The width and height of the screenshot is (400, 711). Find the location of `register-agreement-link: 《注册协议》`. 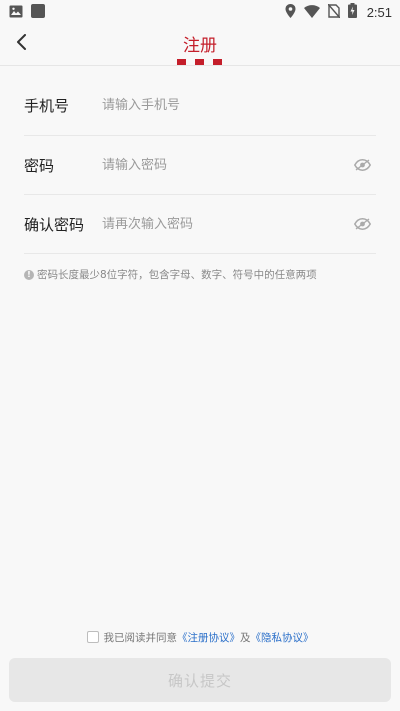

register-agreement-link: 《注册协议》 is located at coordinates (208, 637).